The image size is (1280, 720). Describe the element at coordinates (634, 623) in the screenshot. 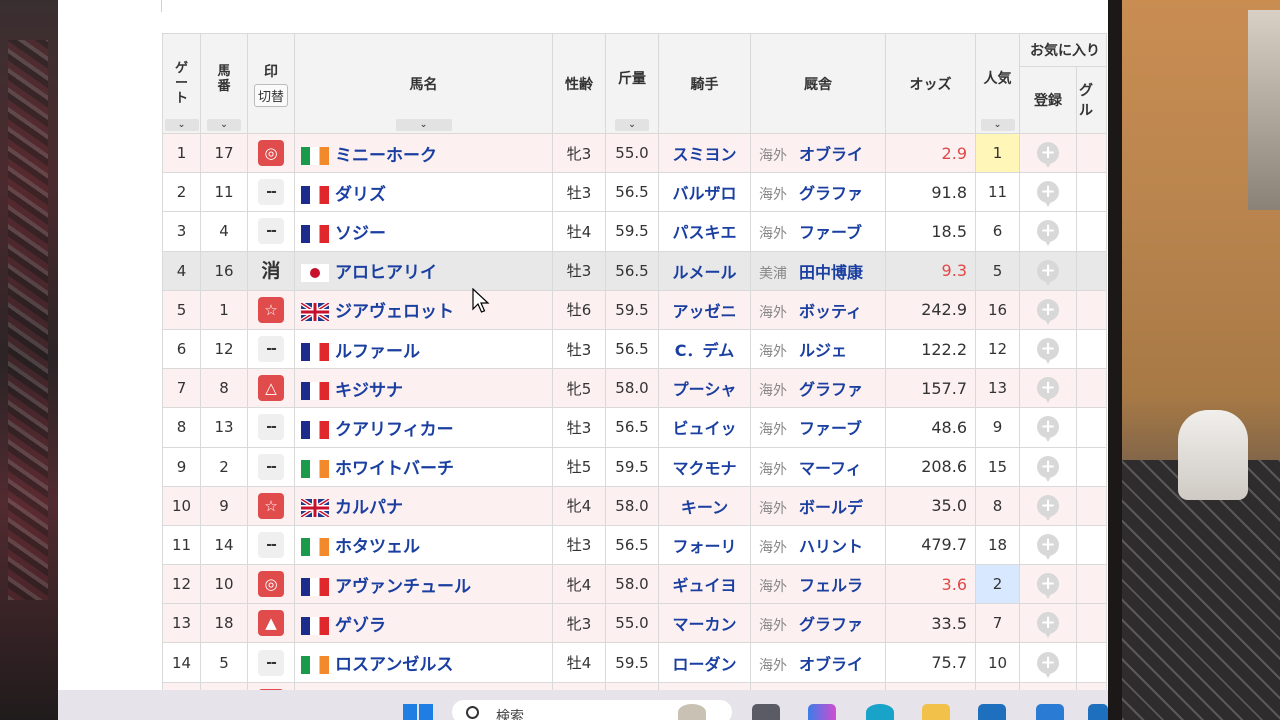

I see `table-row: 13 18 ▲ ゲゾラ 牝3 55.0 マーカン 海外 グラファ 33.5 7 +` at that location.